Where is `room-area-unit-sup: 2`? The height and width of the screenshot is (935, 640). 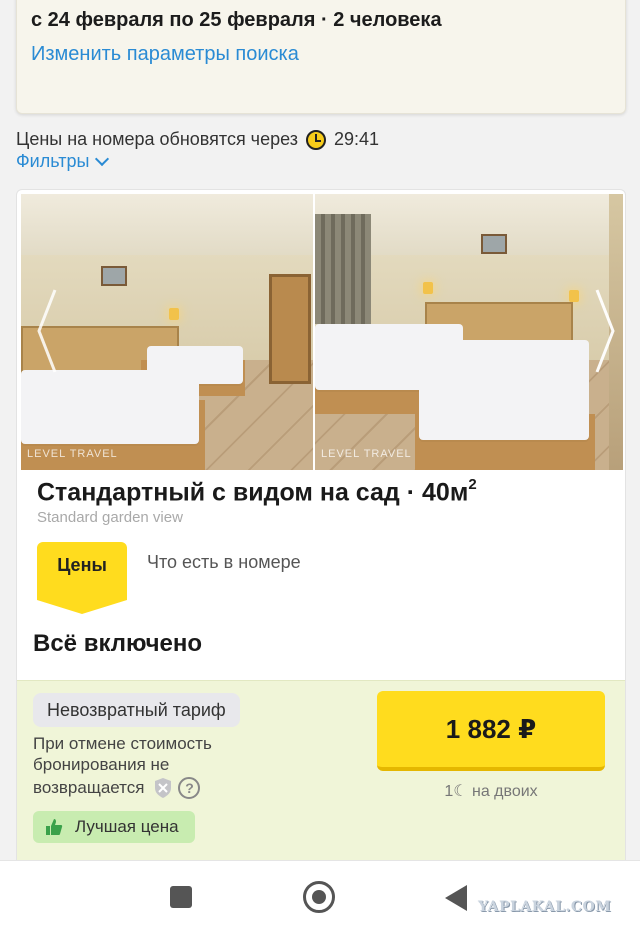 room-area-unit-sup: 2 is located at coordinates (472, 484).